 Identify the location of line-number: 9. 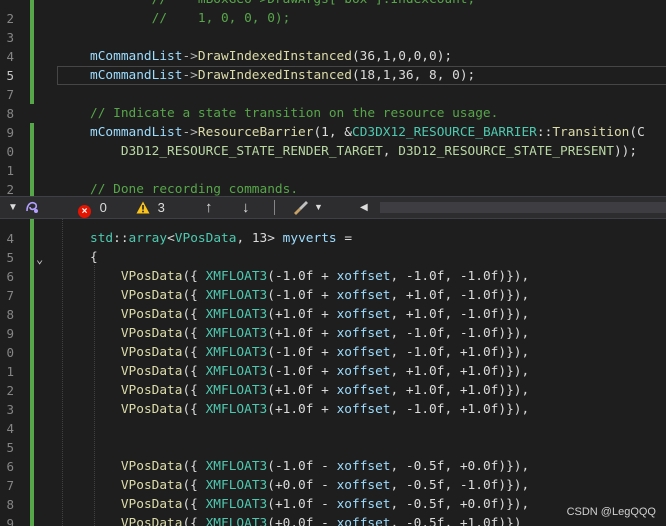
(10, 521).